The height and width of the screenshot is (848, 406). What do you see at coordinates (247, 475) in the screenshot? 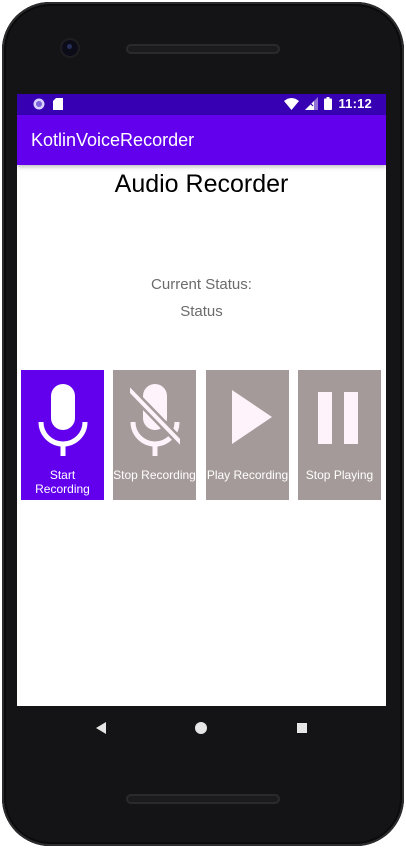
I see `play-recording-label: Play Recording` at bounding box center [247, 475].